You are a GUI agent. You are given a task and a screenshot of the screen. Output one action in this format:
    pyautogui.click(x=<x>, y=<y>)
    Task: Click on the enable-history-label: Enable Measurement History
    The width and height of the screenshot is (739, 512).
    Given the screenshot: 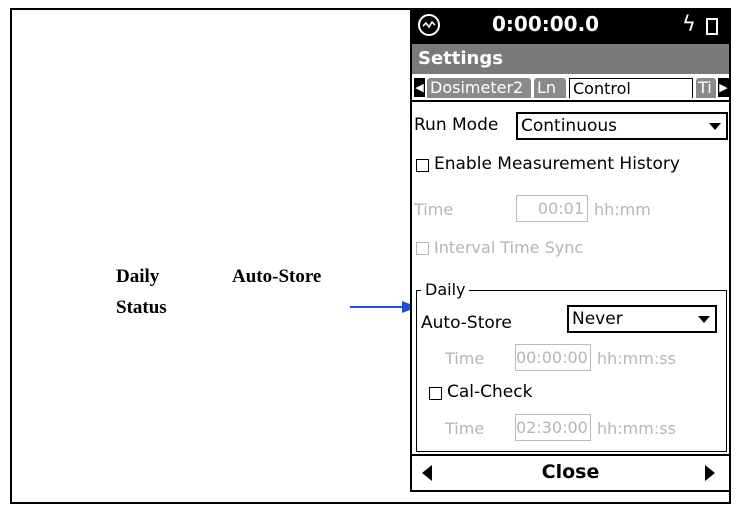 What is the action you would take?
    pyautogui.click(x=557, y=164)
    